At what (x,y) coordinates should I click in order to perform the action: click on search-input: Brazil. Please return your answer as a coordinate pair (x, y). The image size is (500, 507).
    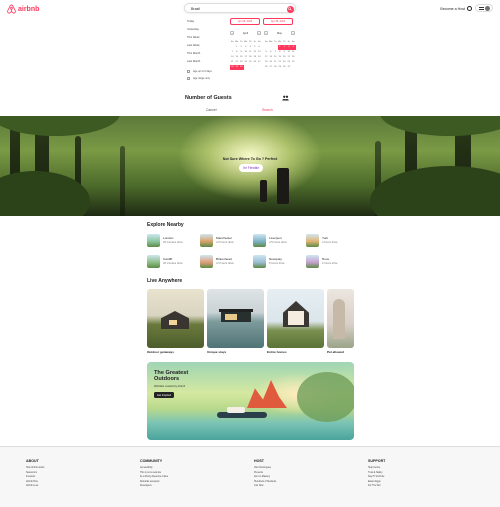
    Looking at the image, I should click on (195, 9).